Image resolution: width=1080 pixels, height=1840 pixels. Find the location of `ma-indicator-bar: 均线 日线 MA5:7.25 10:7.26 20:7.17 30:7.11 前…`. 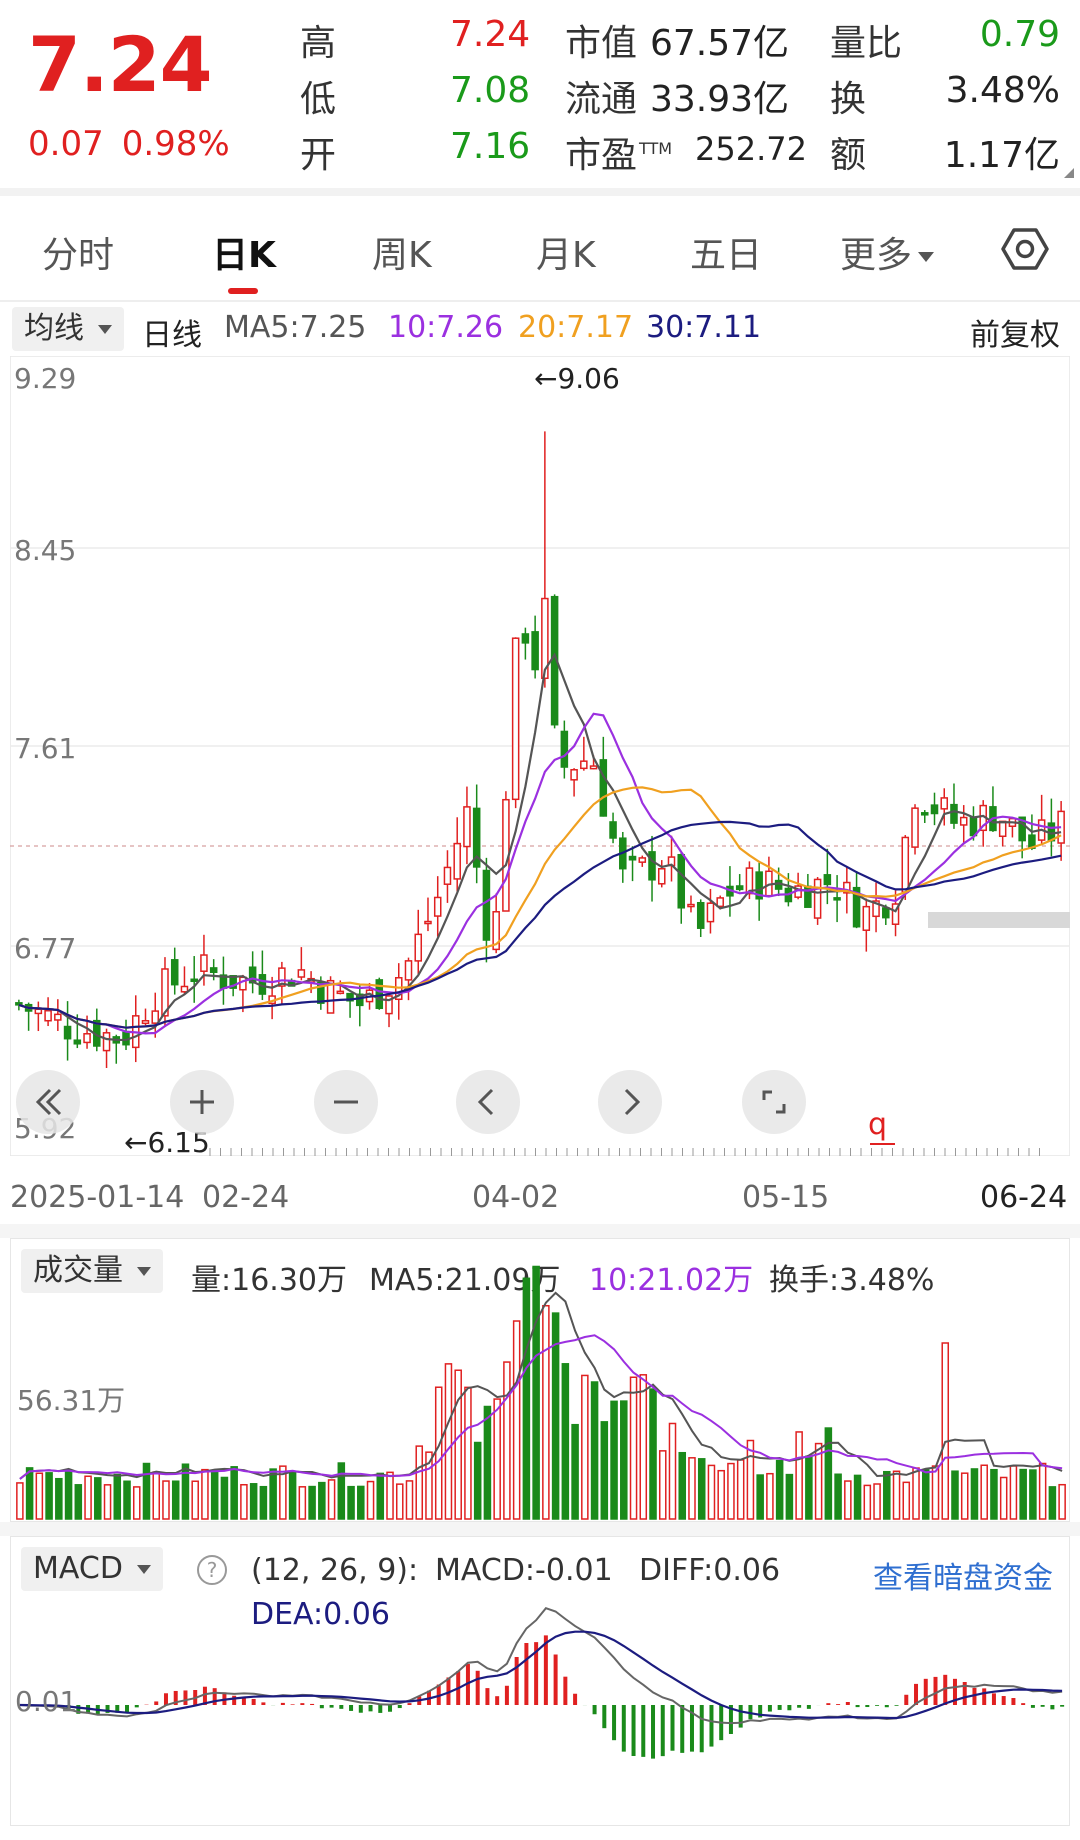

ma-indicator-bar: 均线 日线 MA5:7.25 10:7.26 20:7.17 30:7.11 前… is located at coordinates (540, 329).